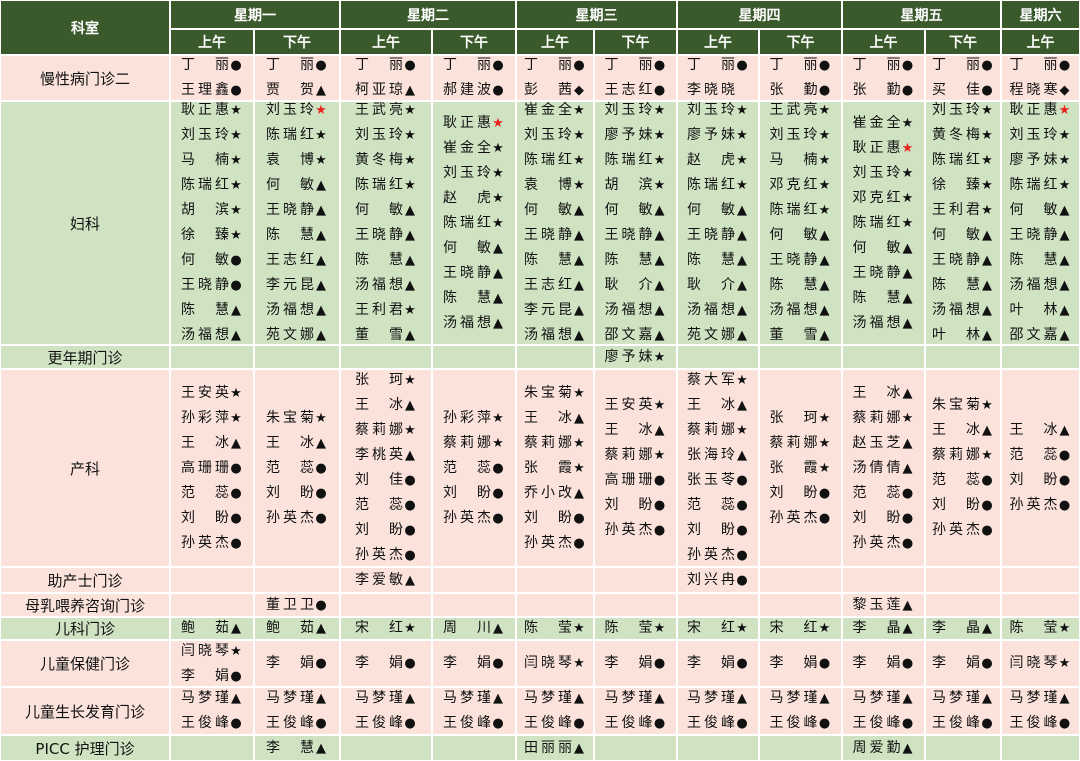  What do you see at coordinates (297, 110) in the screenshot?
I see `doctor-entry: 刘玉玲★` at bounding box center [297, 110].